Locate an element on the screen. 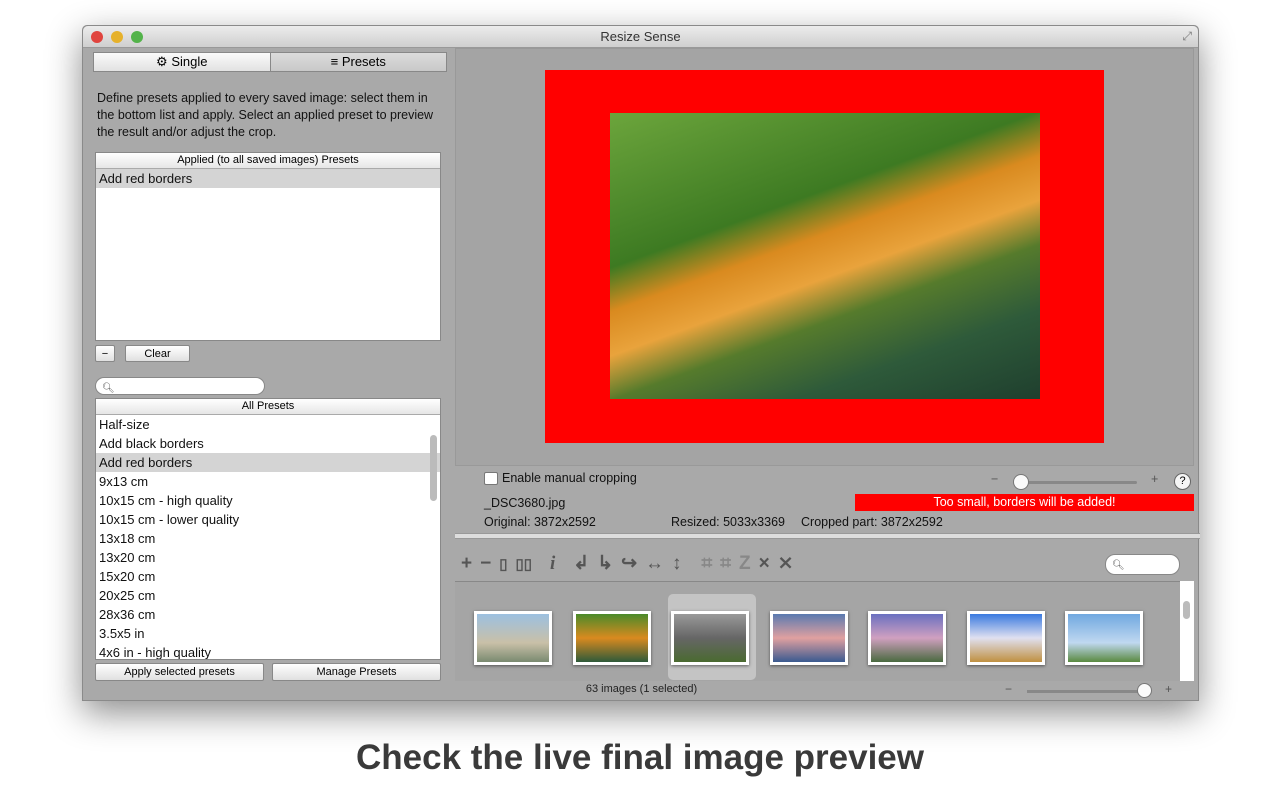  rotate-right-icon: ↳ is located at coordinates (605, 563).